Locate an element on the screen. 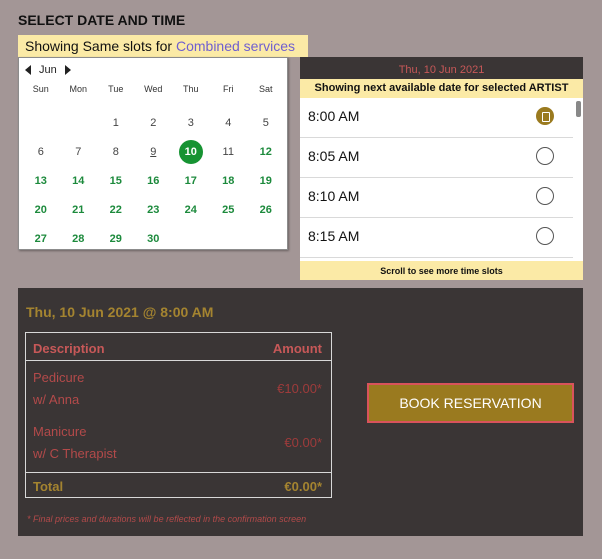 The image size is (602, 559). service-artist: w/ C Therapist is located at coordinates (75, 453).